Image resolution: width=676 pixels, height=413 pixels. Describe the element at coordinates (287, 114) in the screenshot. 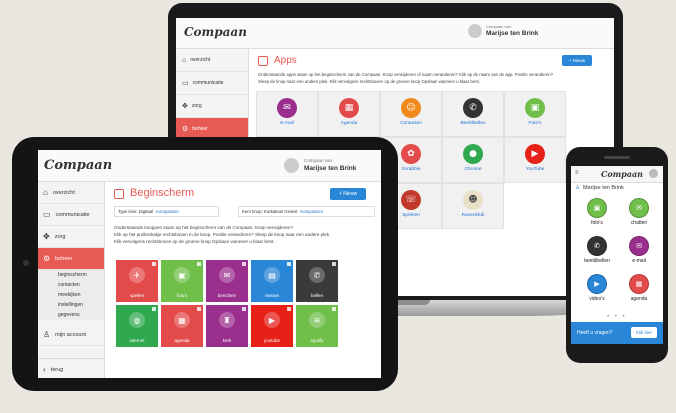

I see `app-tile-0: ✉ E-mail` at that location.